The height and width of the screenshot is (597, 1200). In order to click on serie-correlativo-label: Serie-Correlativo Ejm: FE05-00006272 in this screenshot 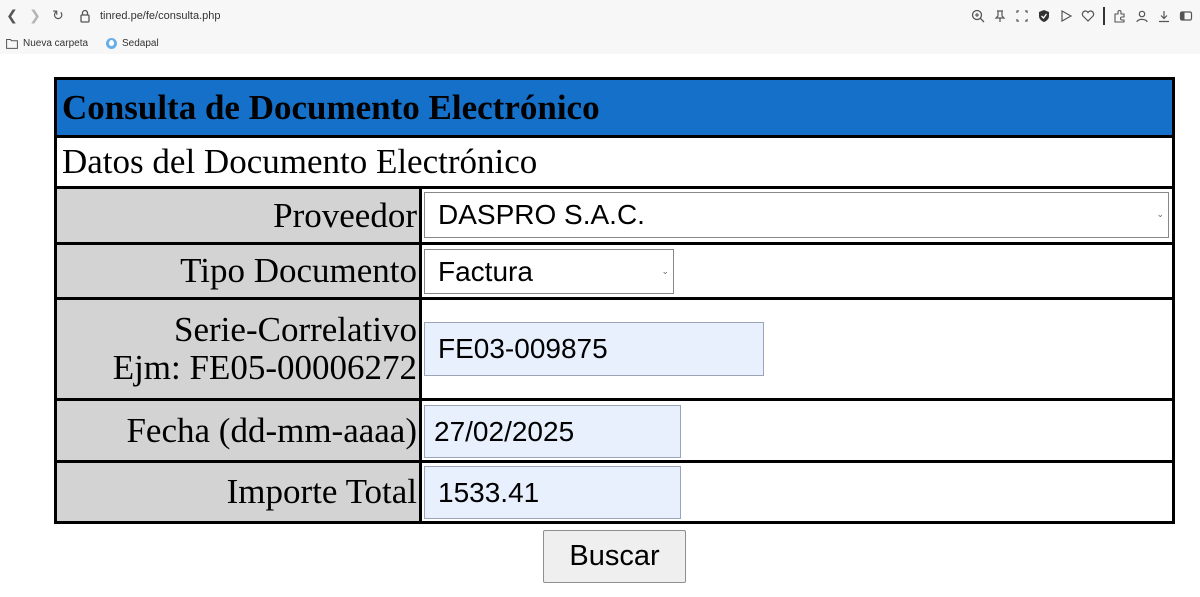, I will do `click(238, 349)`.